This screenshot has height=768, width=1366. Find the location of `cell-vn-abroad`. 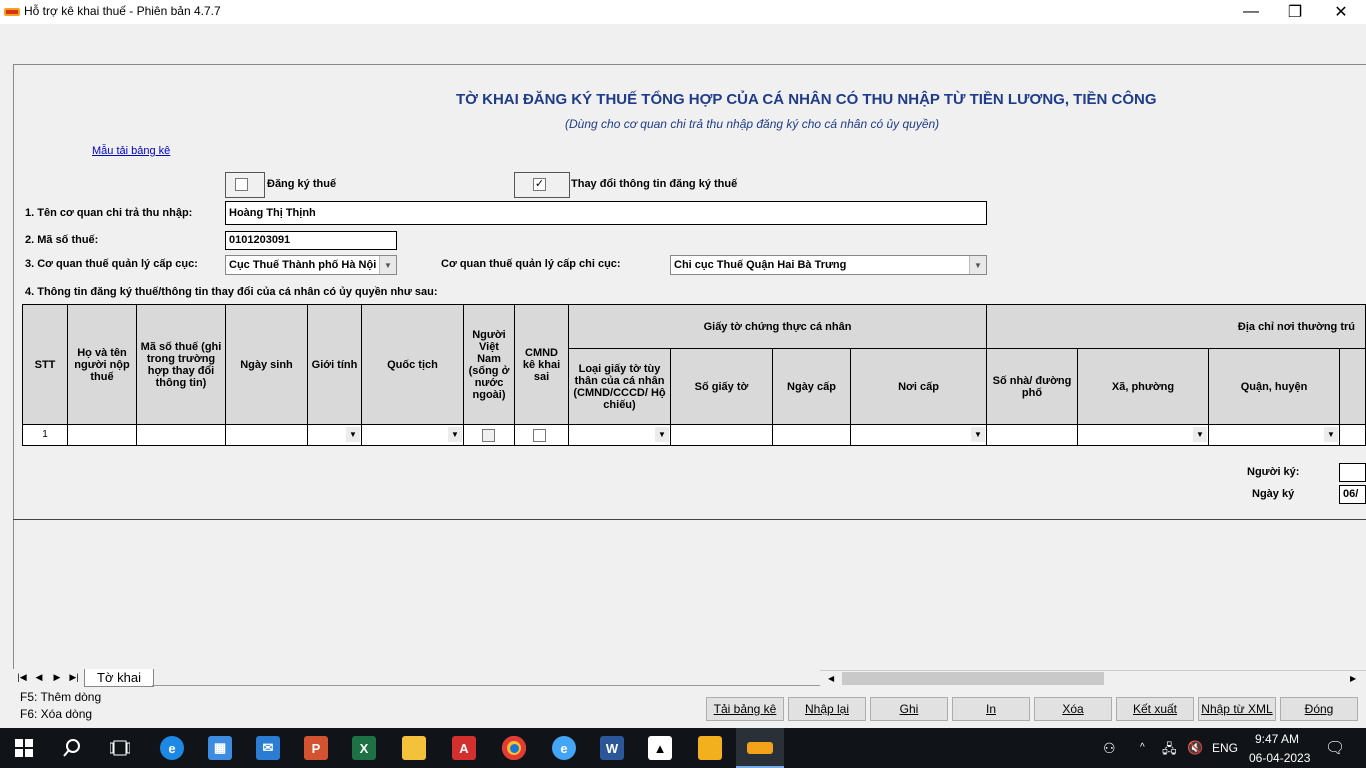

cell-vn-abroad is located at coordinates (489, 435).